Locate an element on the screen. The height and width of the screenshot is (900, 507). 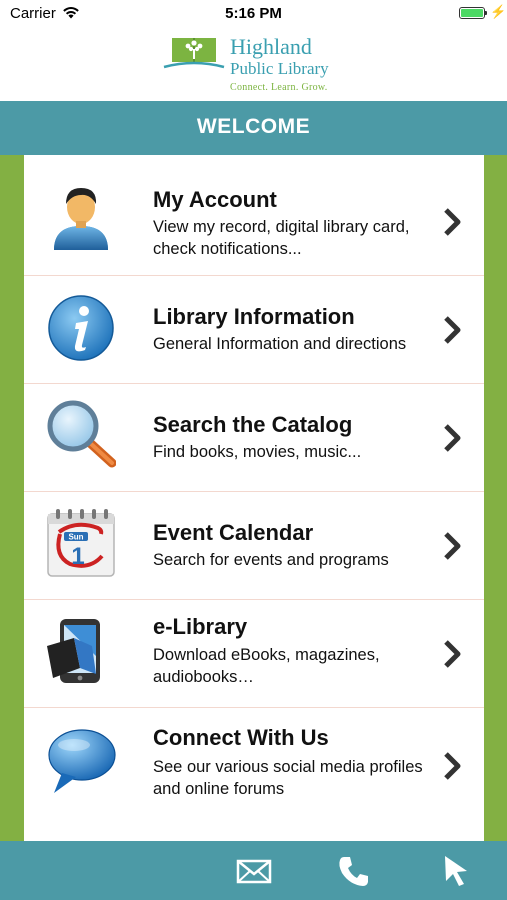
menu-item-description: Search for events and programs is located at coordinates (271, 560).